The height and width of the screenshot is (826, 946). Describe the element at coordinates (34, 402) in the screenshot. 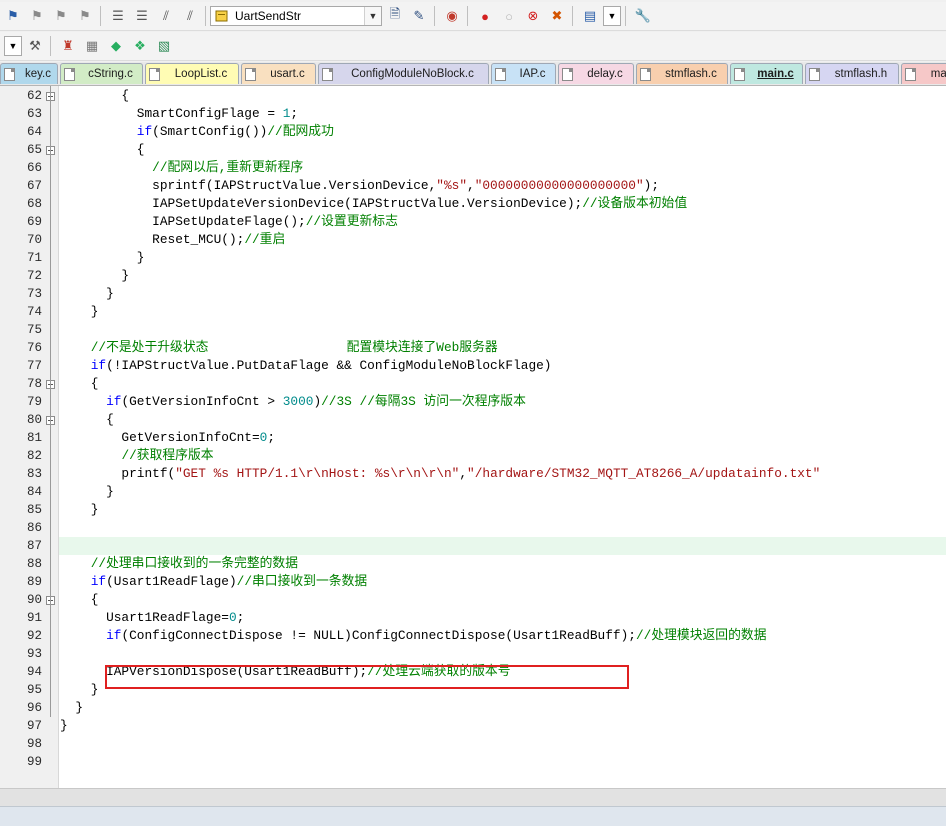

I see `line-number: 79` at that location.